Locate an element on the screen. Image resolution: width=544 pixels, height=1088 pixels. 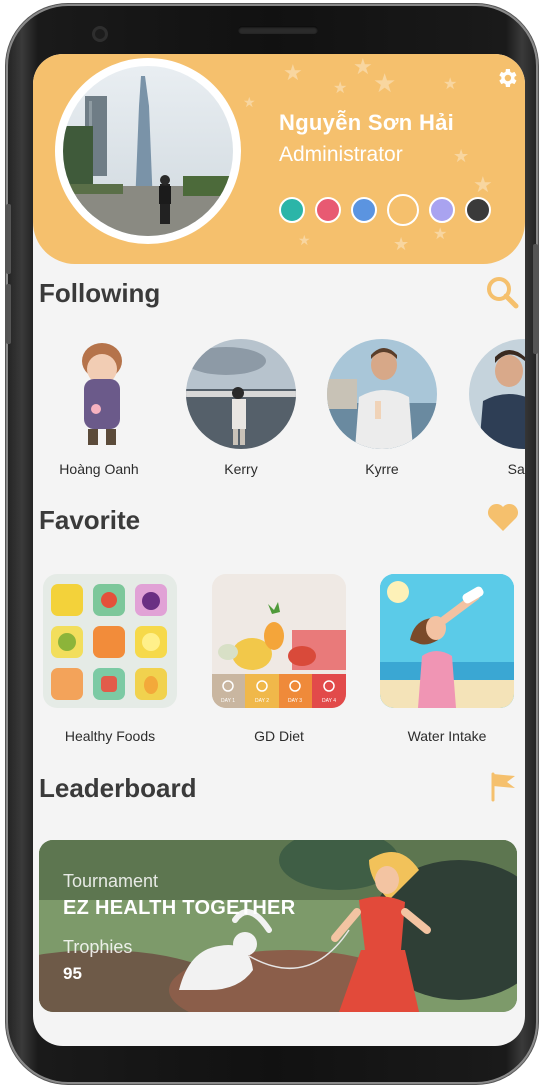
following-user: Kerry is located at coordinates (241, 408).